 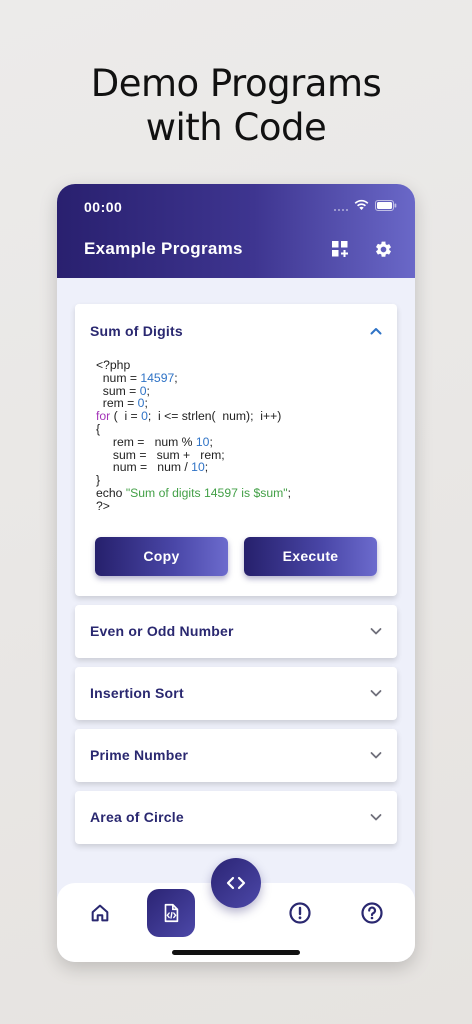 I want to click on promo-line-2: with Code, so click(x=236, y=127).